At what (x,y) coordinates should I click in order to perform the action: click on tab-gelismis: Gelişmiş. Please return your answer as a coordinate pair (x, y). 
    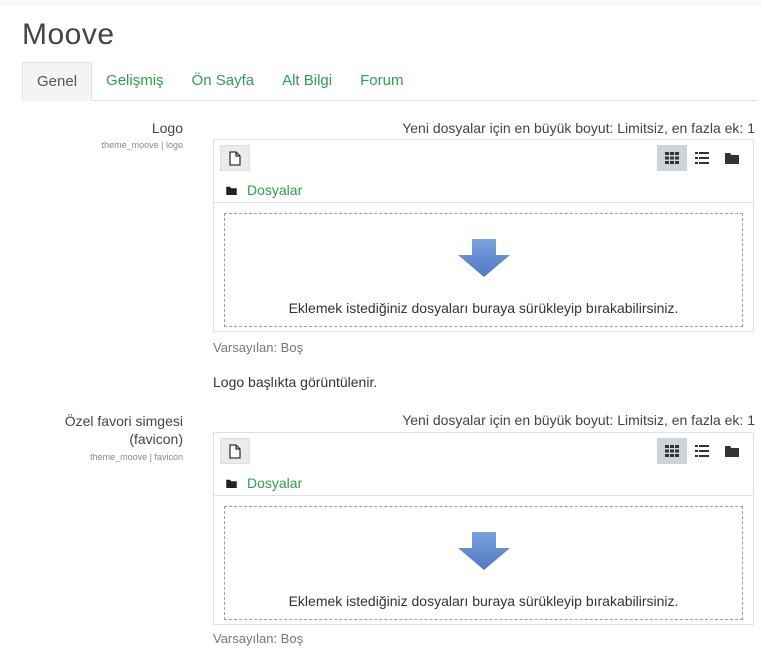
    Looking at the image, I should click on (135, 81).